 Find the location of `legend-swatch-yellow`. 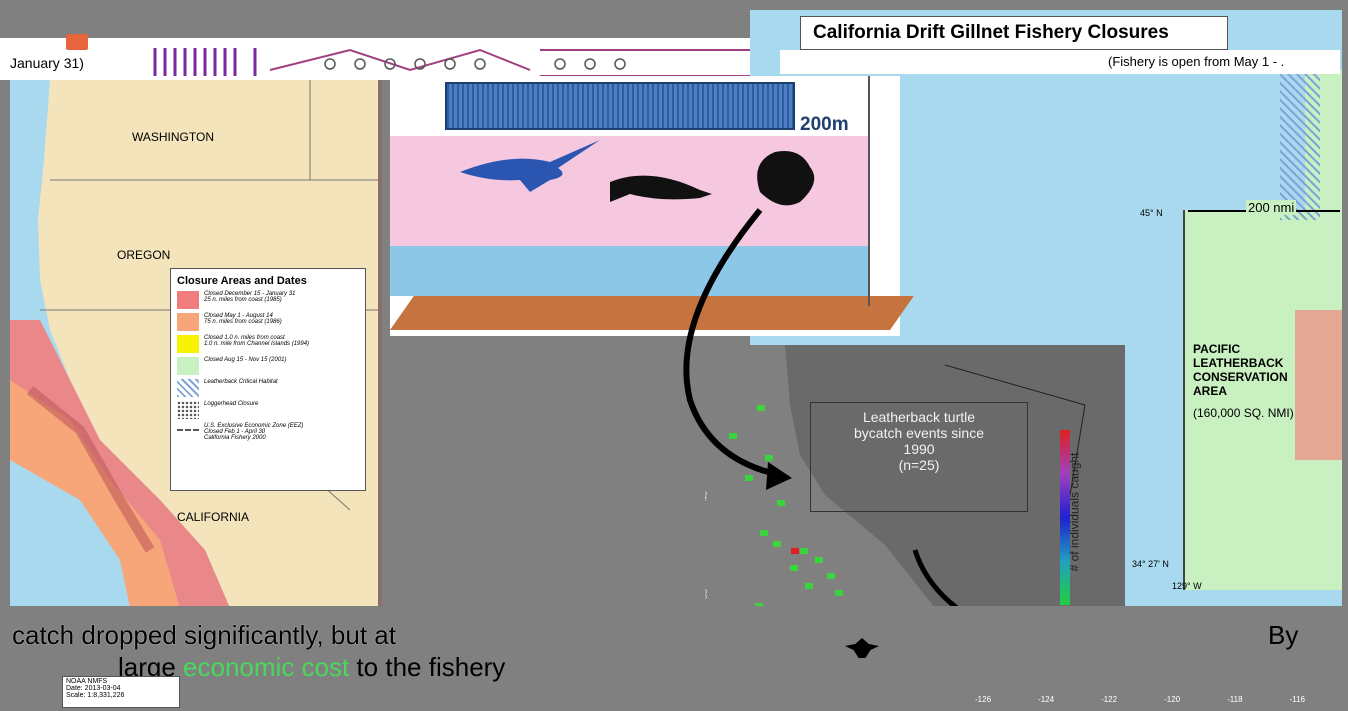

legend-swatch-yellow is located at coordinates (188, 344).